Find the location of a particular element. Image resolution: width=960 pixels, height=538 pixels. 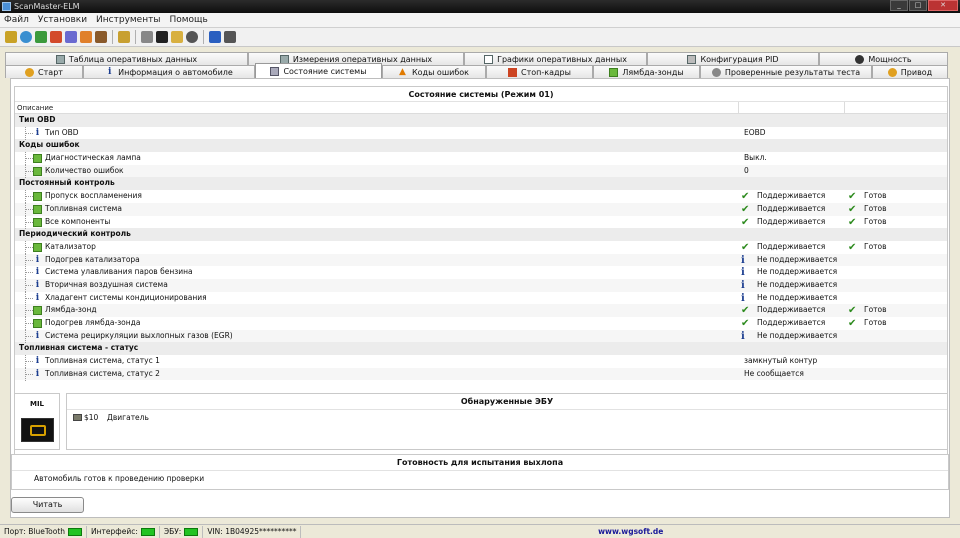

menu-file: Файл is located at coordinates (16, 20).